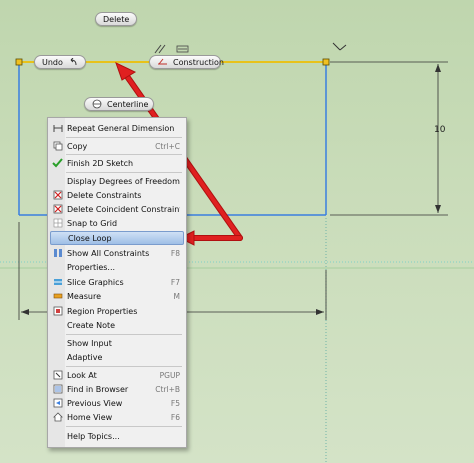  Describe the element at coordinates (57, 311) in the screenshot. I see `region-properties-icon` at that location.